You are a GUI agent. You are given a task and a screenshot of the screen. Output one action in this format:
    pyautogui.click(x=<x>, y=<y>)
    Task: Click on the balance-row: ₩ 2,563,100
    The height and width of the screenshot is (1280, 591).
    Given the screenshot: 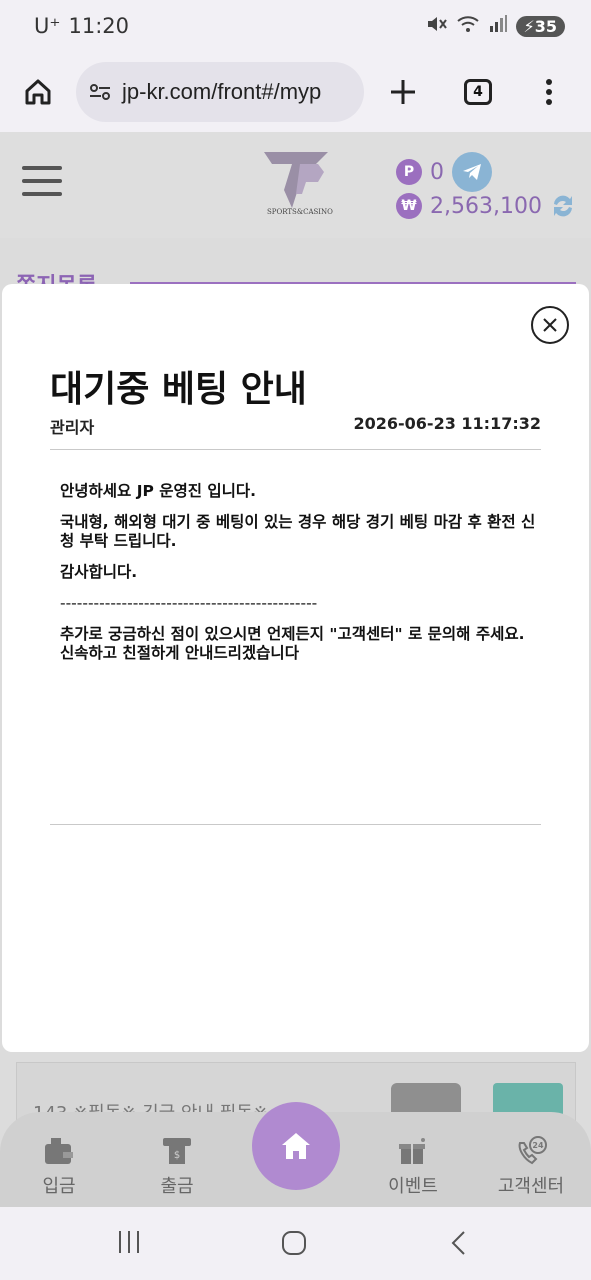 What is the action you would take?
    pyautogui.click(x=486, y=206)
    